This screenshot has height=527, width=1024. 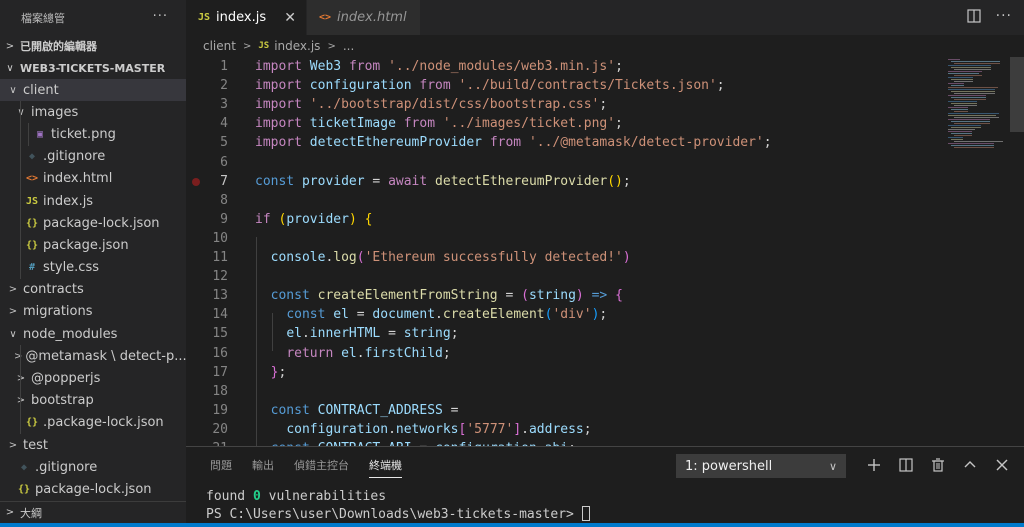 I want to click on code-line: 19 const CONTRACT_ADDRESS =, so click(x=571, y=410).